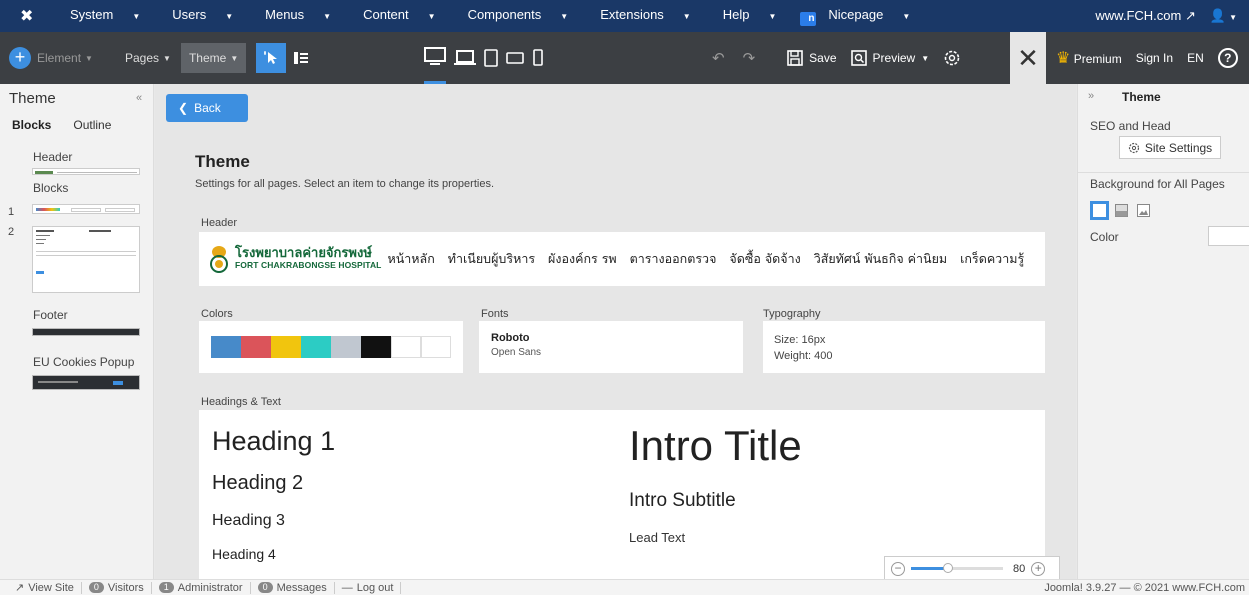 The height and width of the screenshot is (595, 1249). Describe the element at coordinates (957, 568) in the screenshot. I see `zoom-slider` at that location.